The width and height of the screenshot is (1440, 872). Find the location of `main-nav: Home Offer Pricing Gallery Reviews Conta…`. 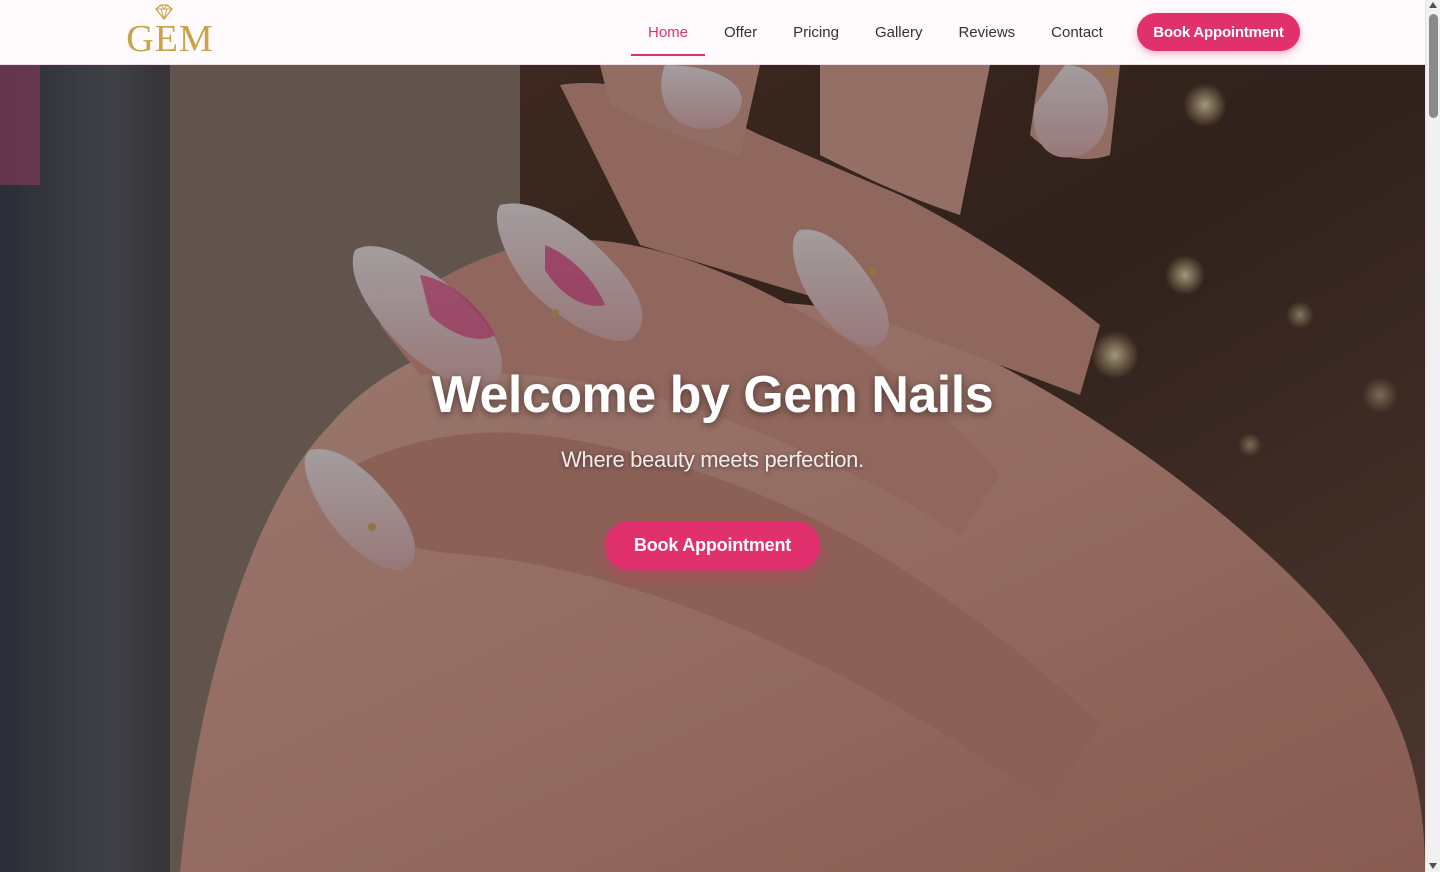

main-nav: Home Offer Pricing Gallery Reviews Conta… is located at coordinates (875, 32).